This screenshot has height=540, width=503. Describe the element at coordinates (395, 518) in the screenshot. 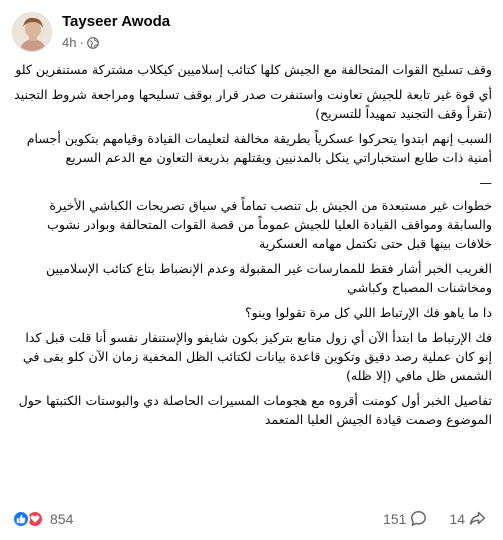

I see `comments-count: 151` at that location.